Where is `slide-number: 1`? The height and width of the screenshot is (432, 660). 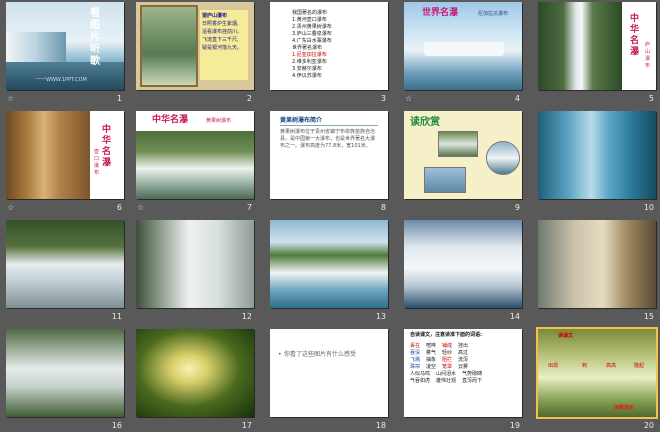 slide-number: 1 is located at coordinates (119, 98).